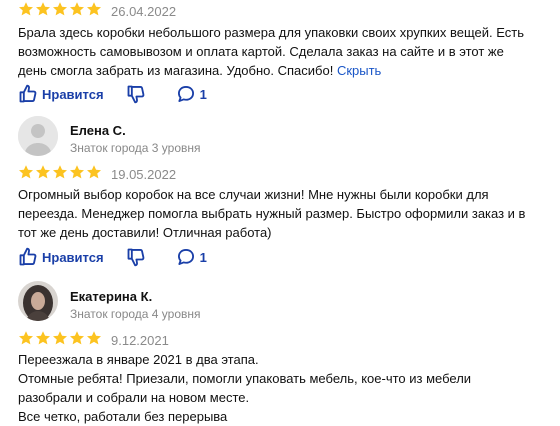  Describe the element at coordinates (144, 174) in the screenshot. I see `review-date: 19.05.2022` at that location.